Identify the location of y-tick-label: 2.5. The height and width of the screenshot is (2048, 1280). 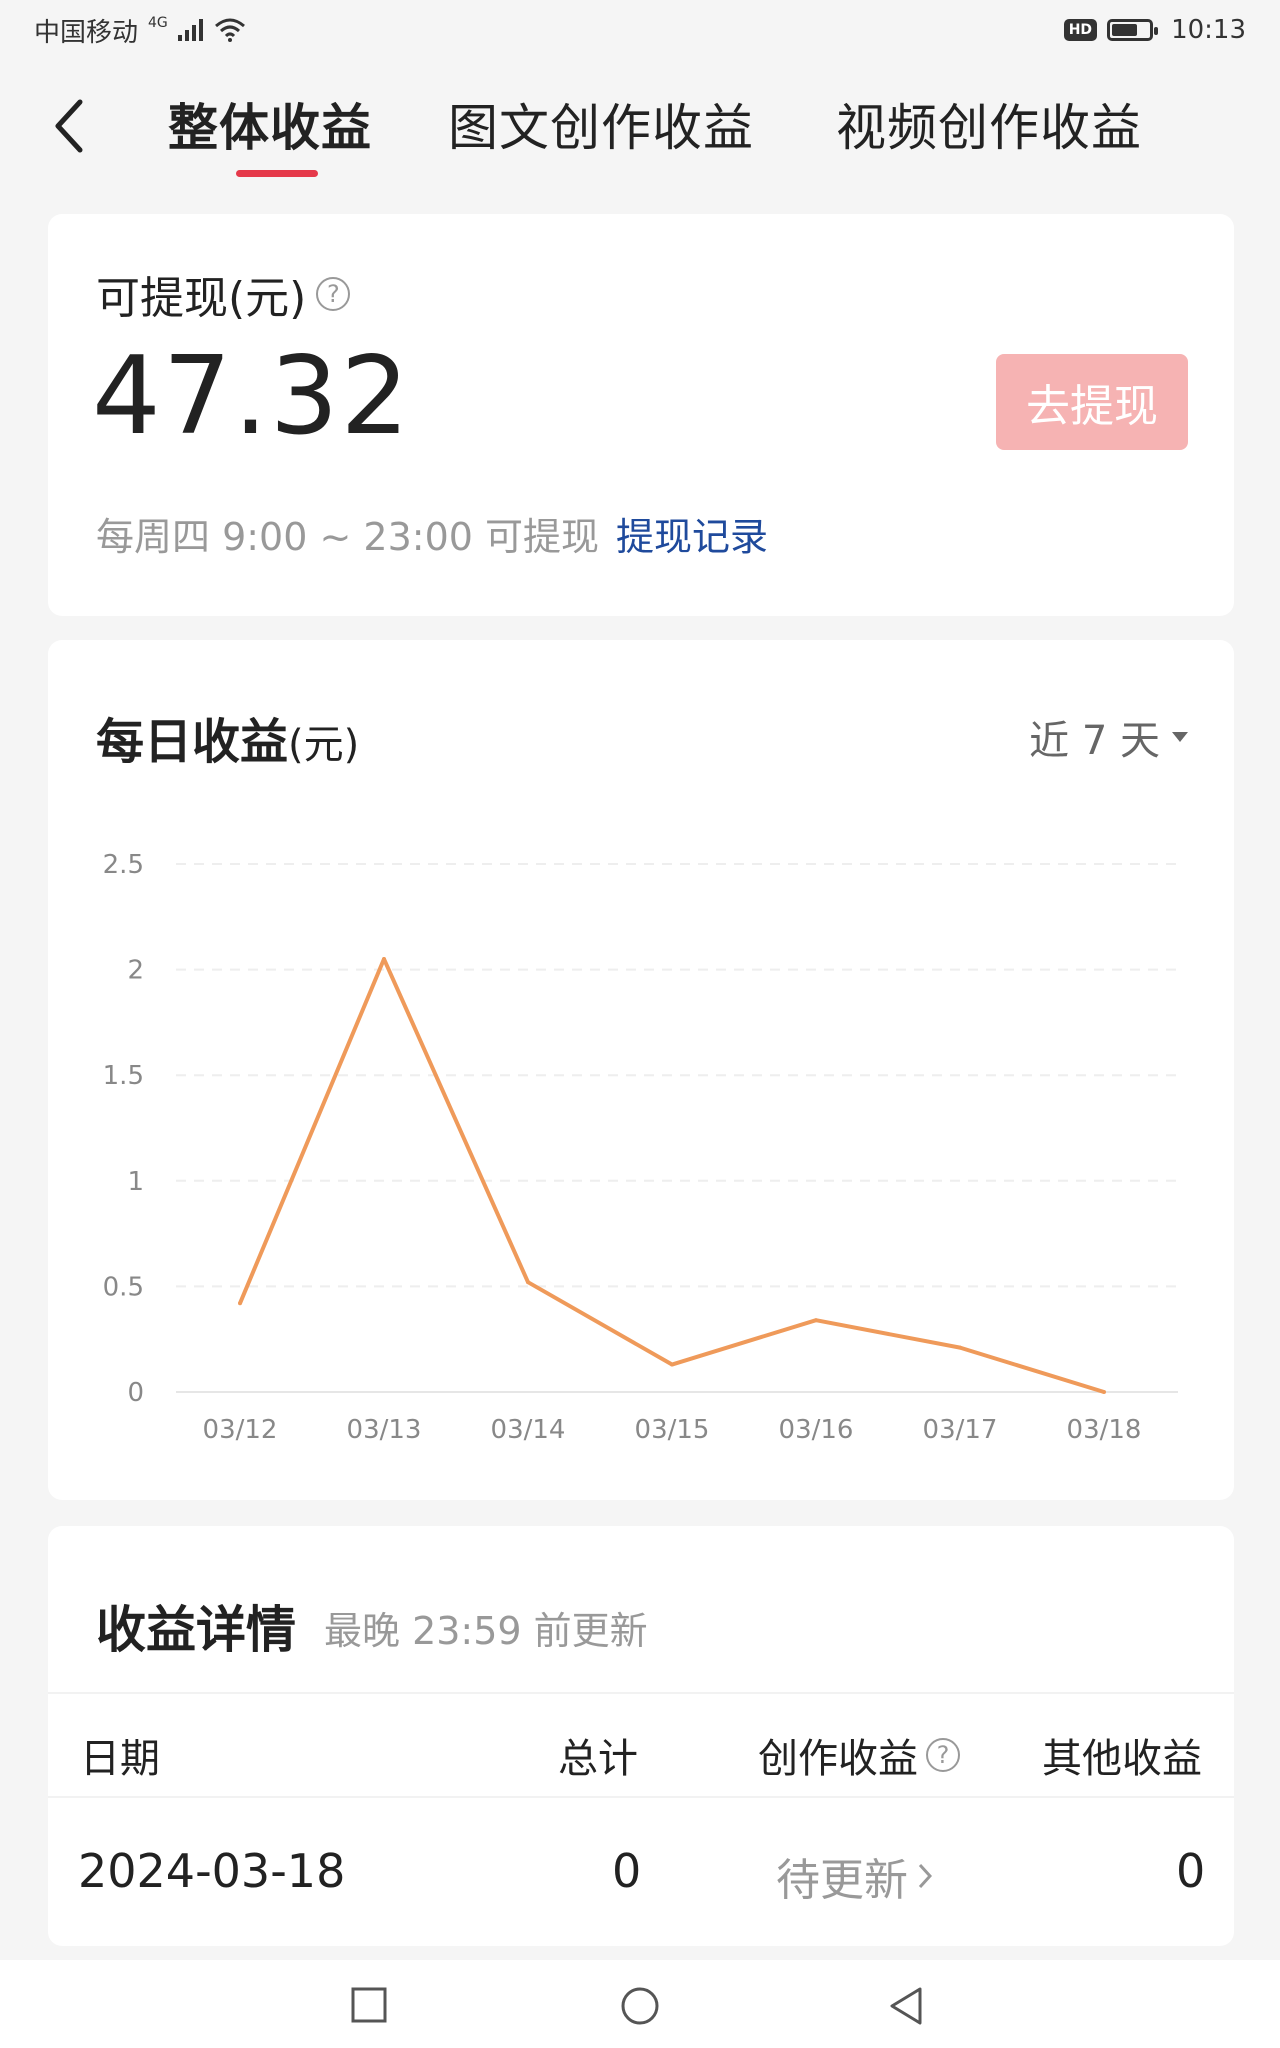
(123, 865).